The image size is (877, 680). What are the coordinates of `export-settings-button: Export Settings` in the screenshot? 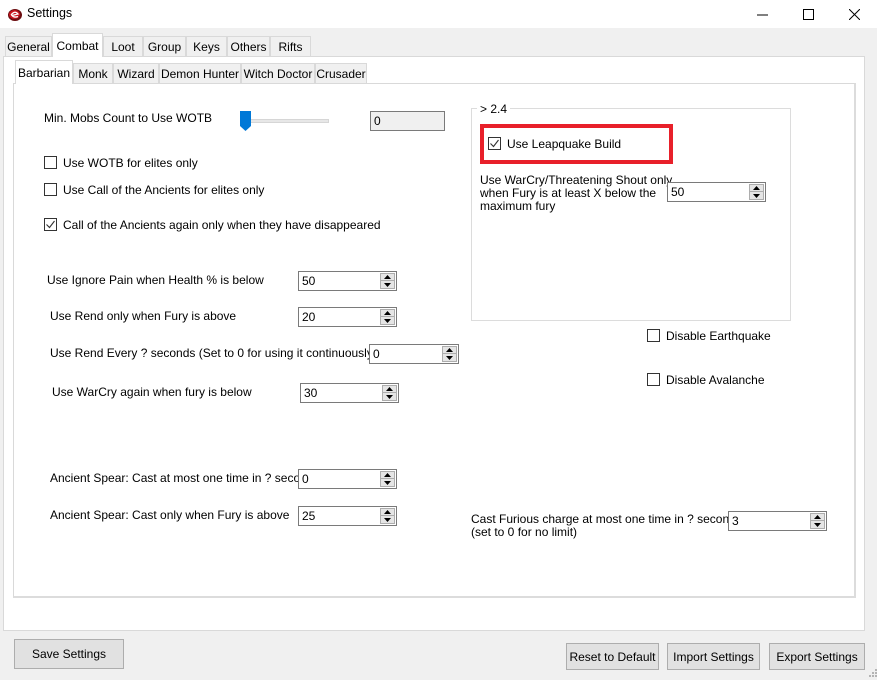 It's located at (817, 656).